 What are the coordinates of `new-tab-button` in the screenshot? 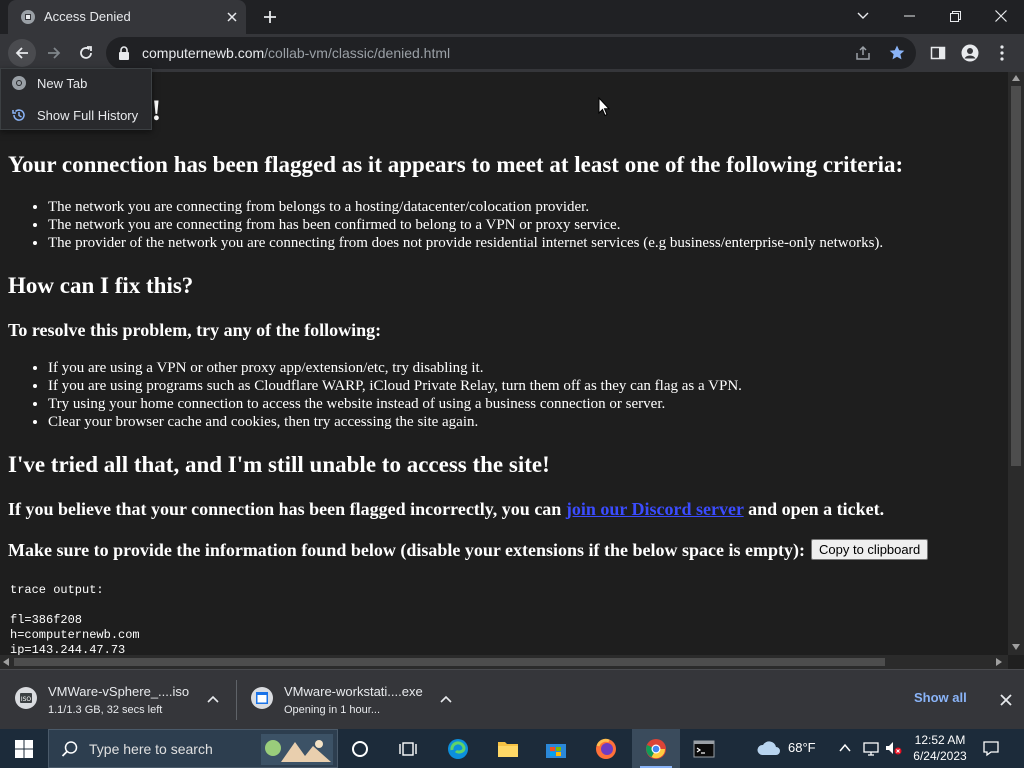 It's located at (270, 17).